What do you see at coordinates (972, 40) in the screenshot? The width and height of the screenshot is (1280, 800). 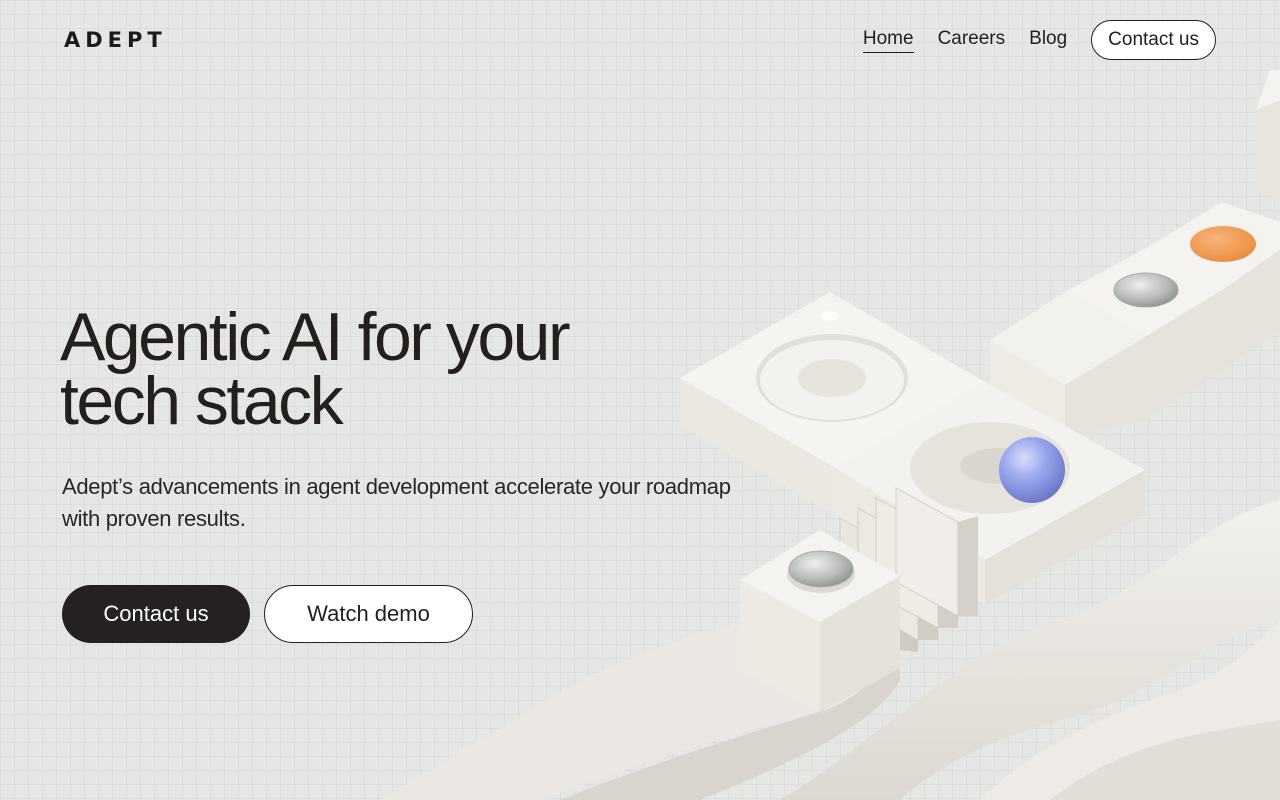 I see `nav-careers-link: Careers` at bounding box center [972, 40].